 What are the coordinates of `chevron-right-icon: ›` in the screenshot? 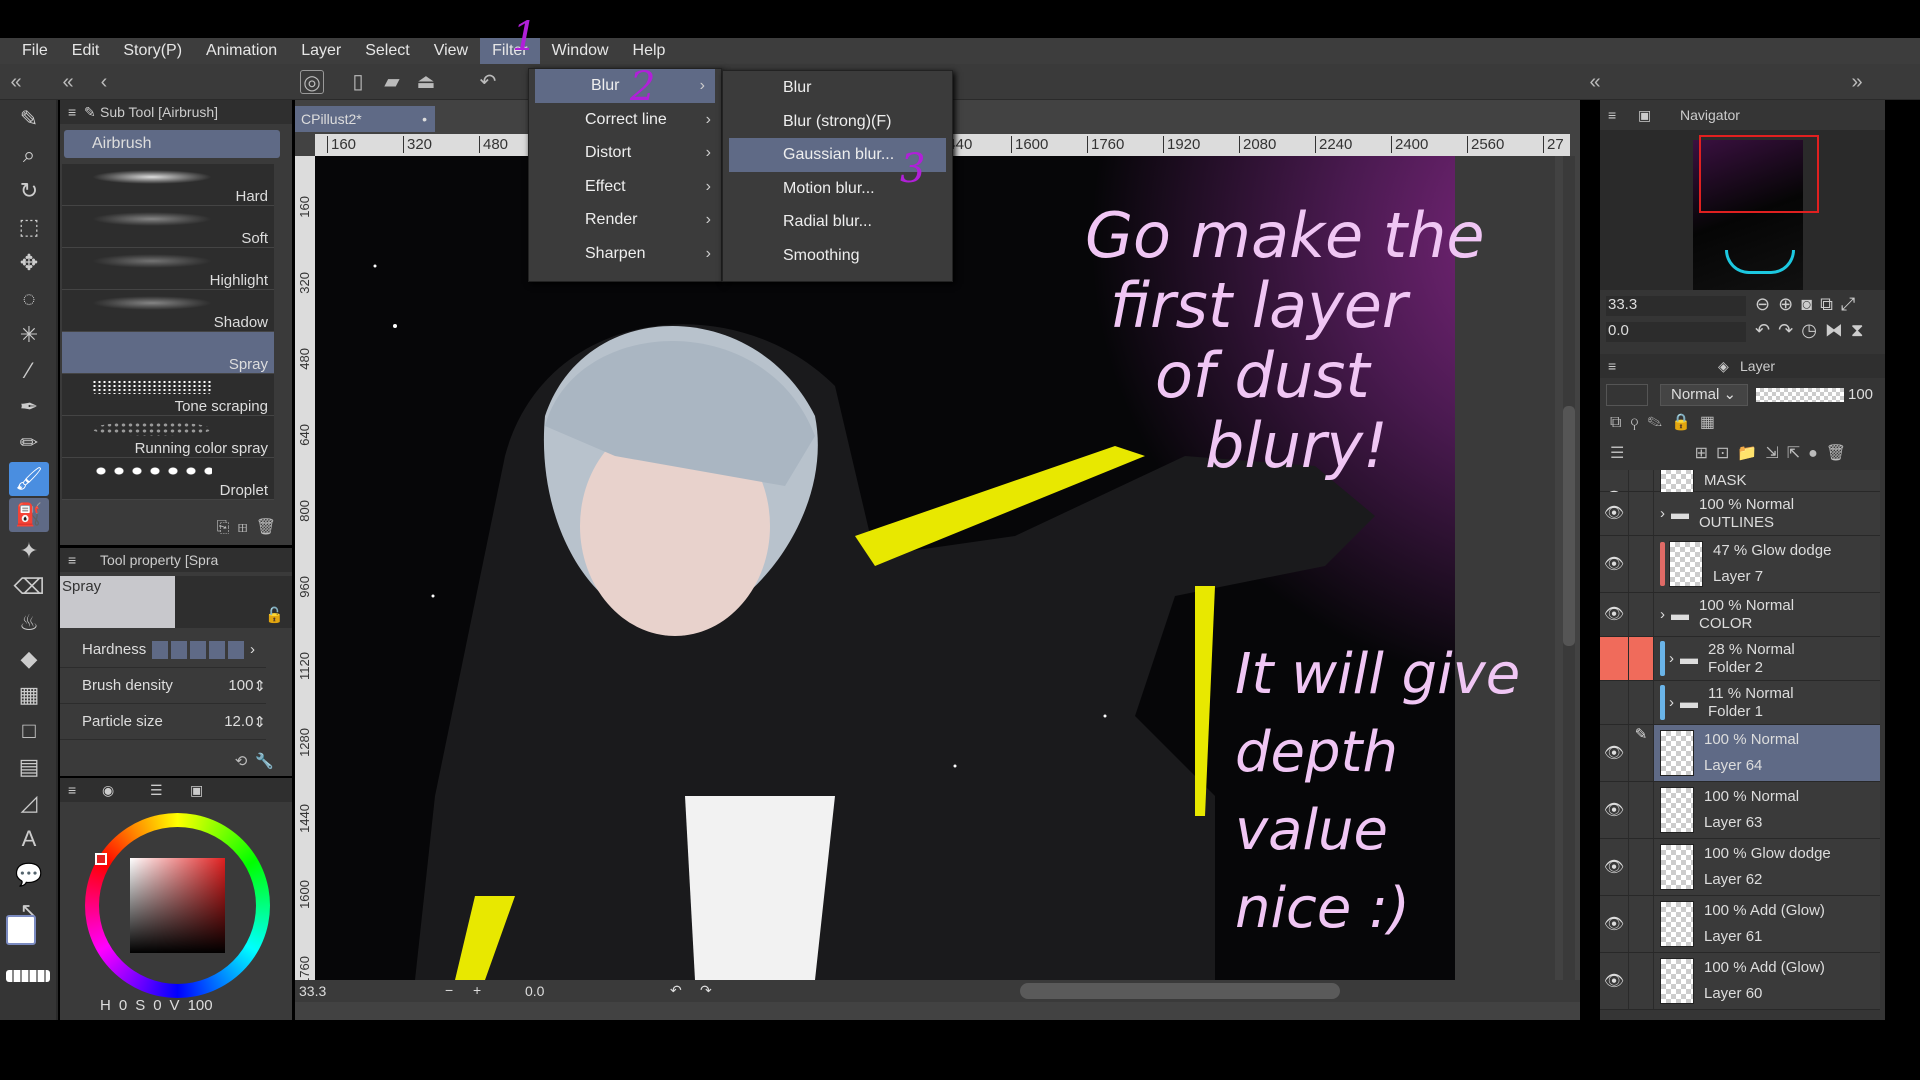 It's located at (252, 649).